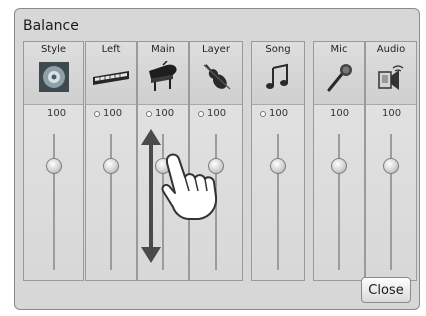 This screenshot has width=426, height=316. I want to click on channel-strip-left: Left 100, so click(111, 161).